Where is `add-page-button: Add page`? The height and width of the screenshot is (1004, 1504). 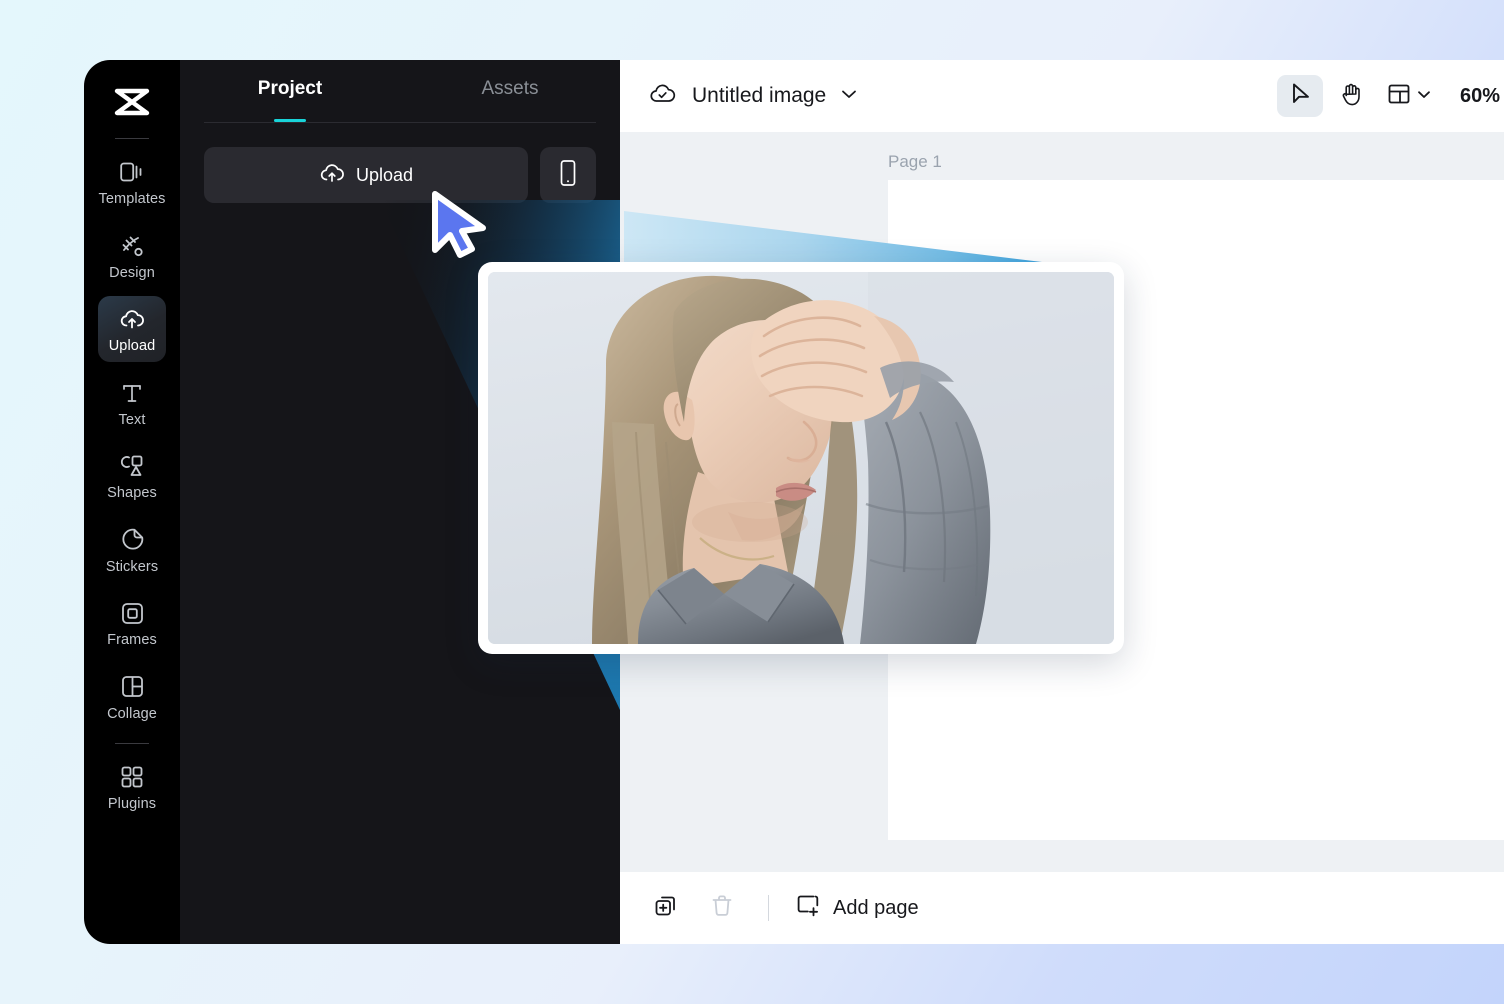
add-page-button: Add page is located at coordinates (857, 908).